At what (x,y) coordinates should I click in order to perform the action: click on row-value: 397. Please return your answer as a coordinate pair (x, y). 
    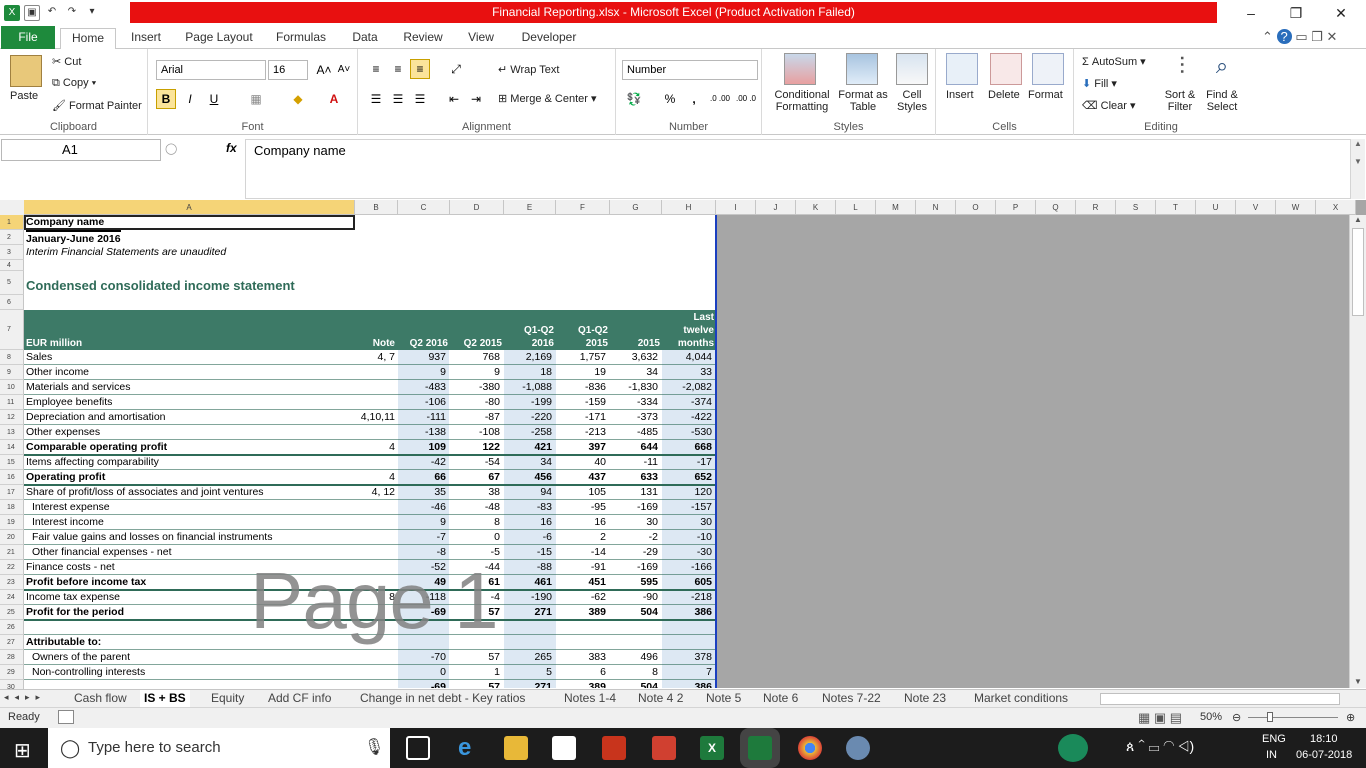
    Looking at the image, I should click on (582, 447).